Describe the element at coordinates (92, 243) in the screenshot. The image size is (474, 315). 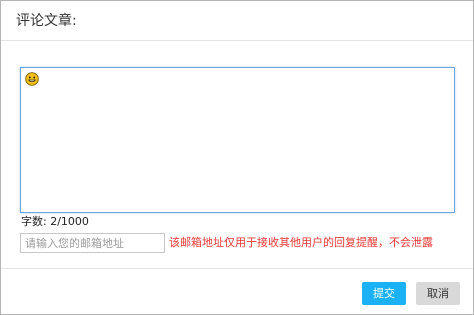
I see `email-field` at that location.